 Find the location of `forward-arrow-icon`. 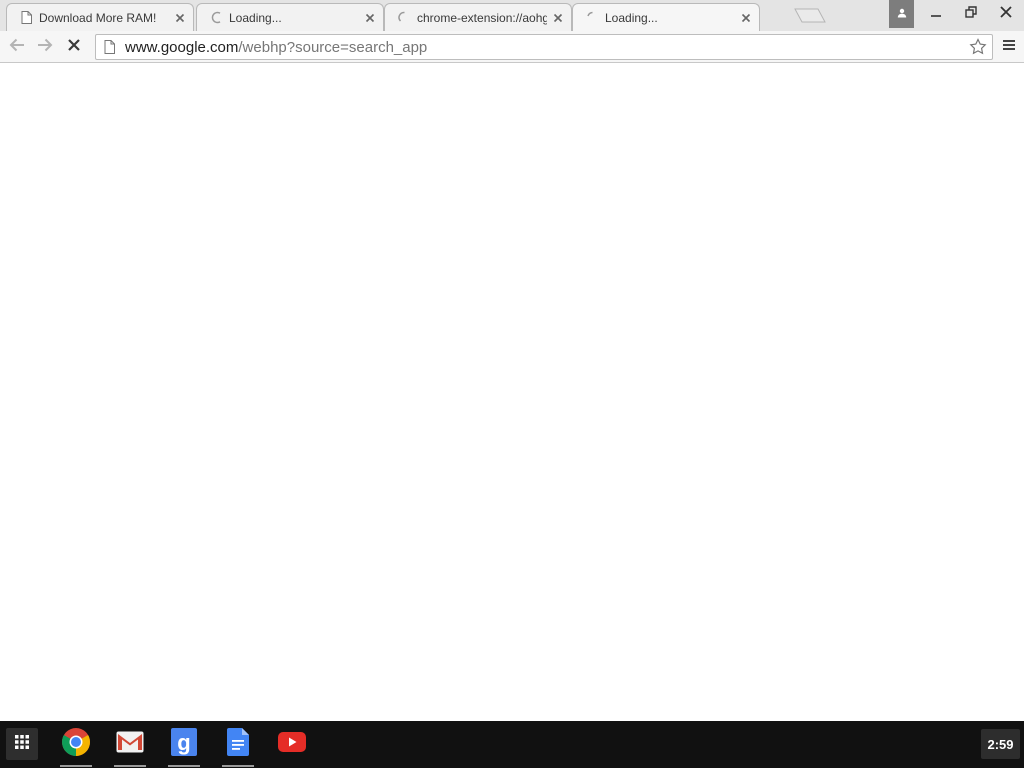

forward-arrow-icon is located at coordinates (45, 47).